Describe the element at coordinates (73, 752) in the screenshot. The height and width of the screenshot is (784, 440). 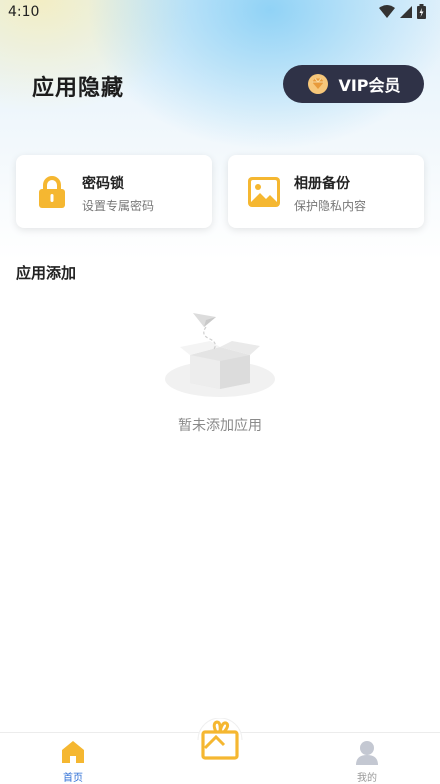
I see `home-icon` at that location.